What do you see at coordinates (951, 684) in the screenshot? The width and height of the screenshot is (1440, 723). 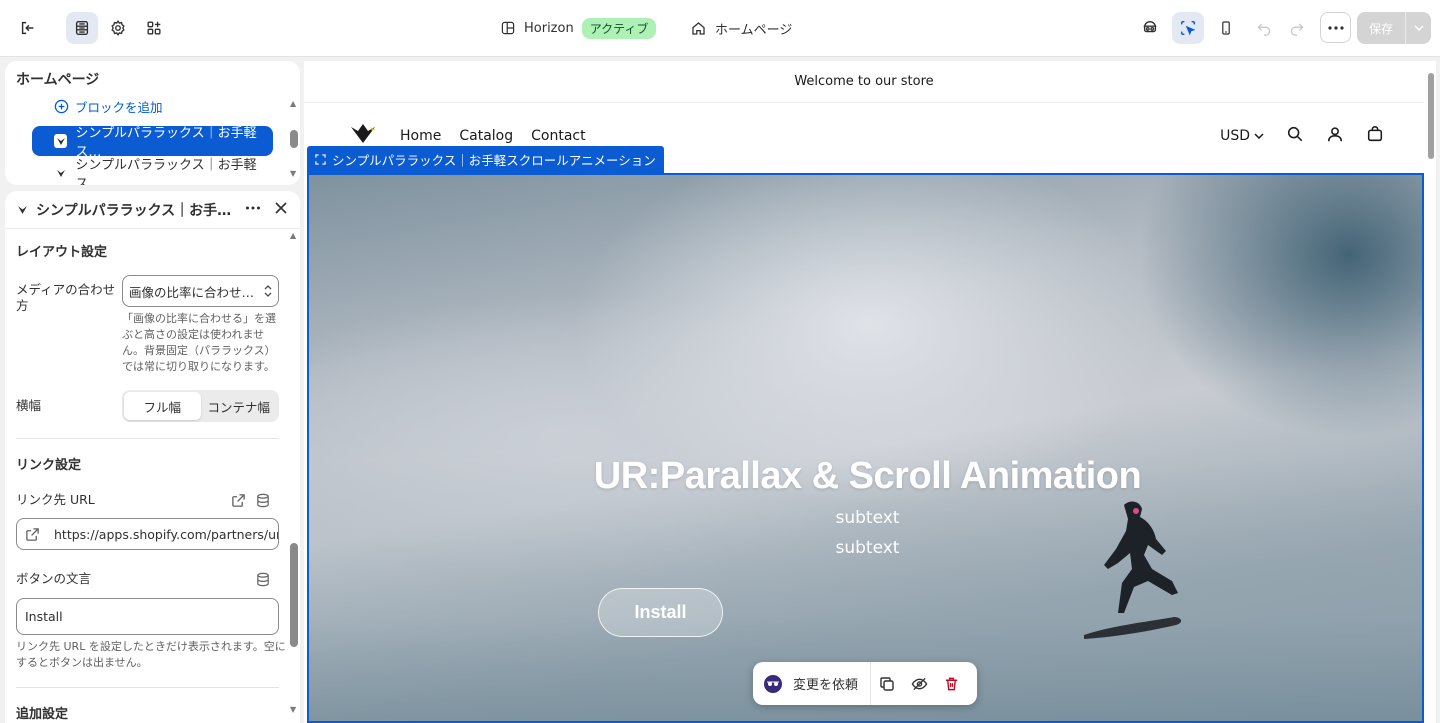 I see `delete-icon` at bounding box center [951, 684].